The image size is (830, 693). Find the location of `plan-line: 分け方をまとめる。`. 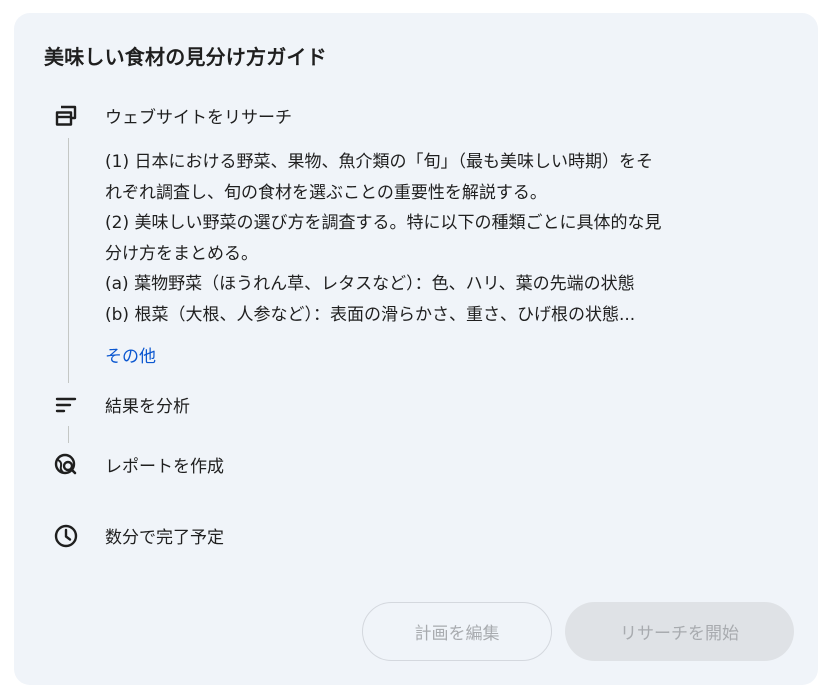

plan-line: 分け方をまとめる。 is located at coordinates (181, 253).